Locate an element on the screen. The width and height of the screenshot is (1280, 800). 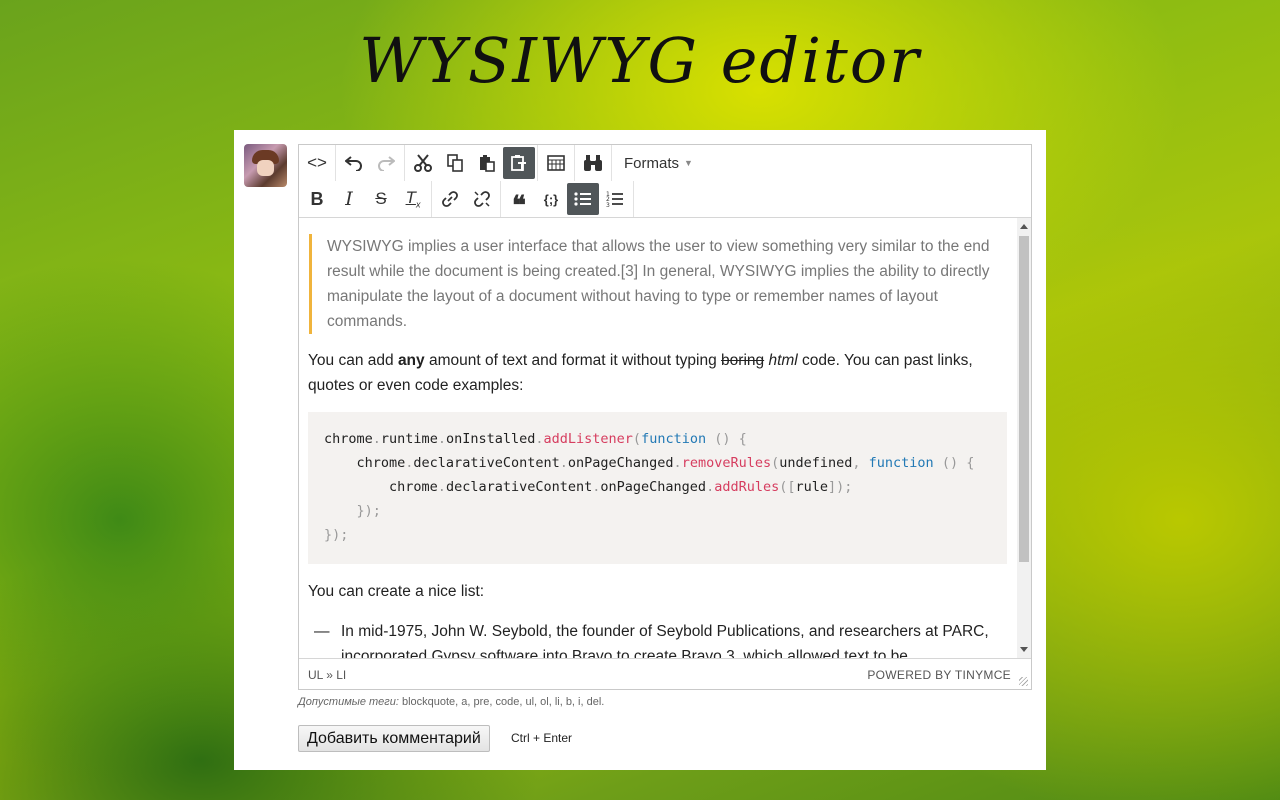
bullet-list-button is located at coordinates (583, 199).